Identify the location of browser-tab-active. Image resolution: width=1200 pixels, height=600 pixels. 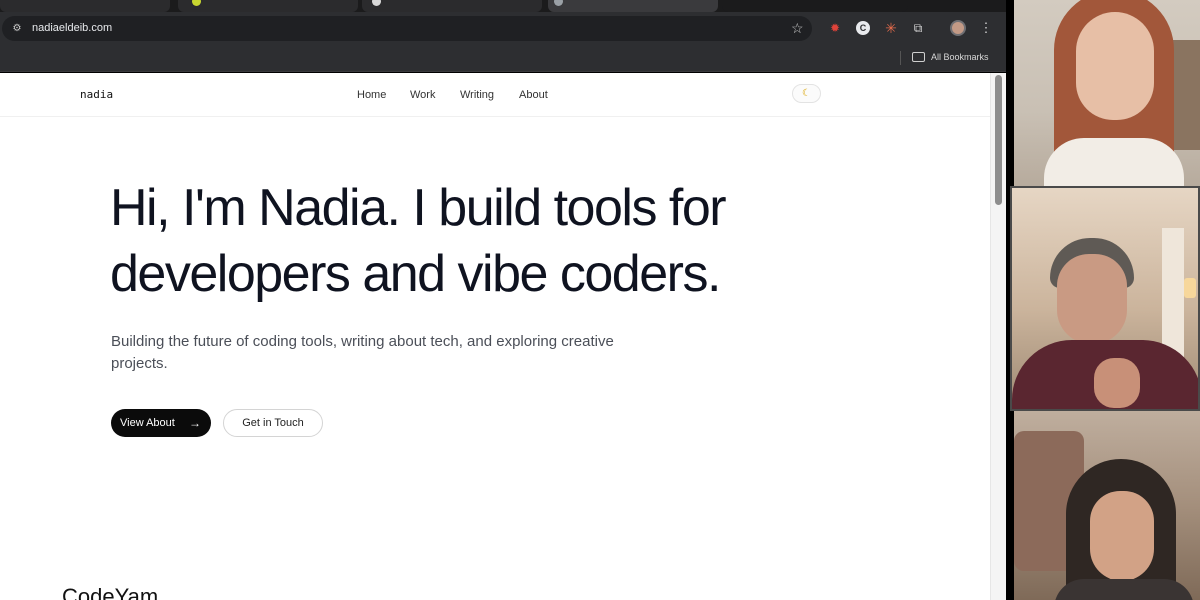
(633, 6).